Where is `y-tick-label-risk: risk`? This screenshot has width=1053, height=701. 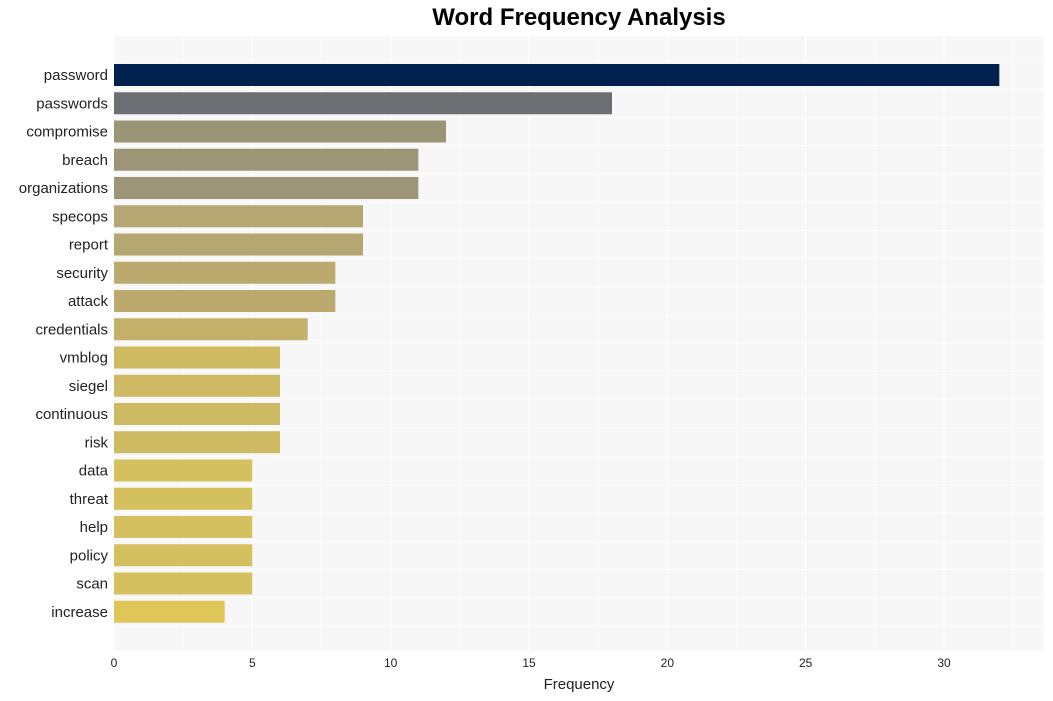
y-tick-label-risk: risk is located at coordinates (97, 442).